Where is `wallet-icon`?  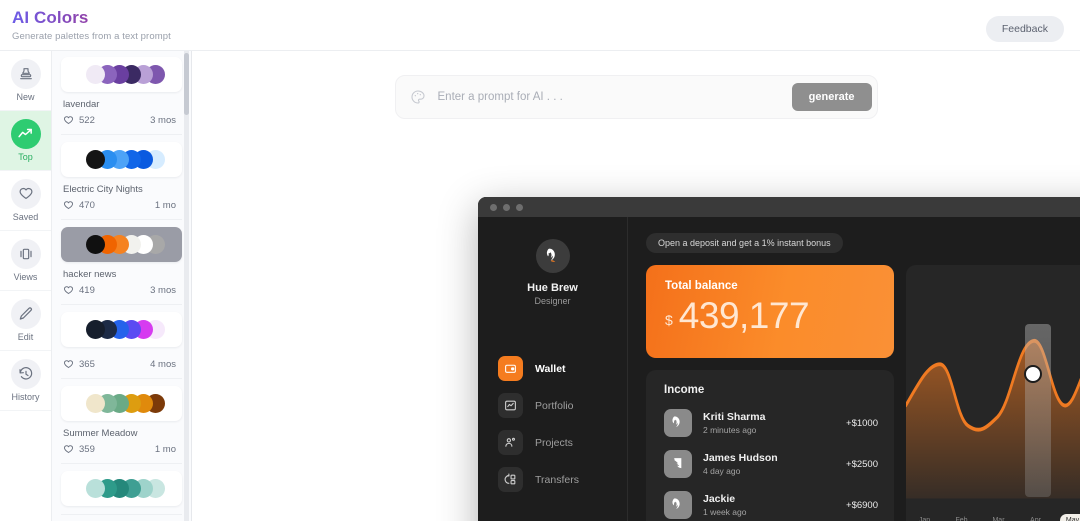 wallet-icon is located at coordinates (510, 368).